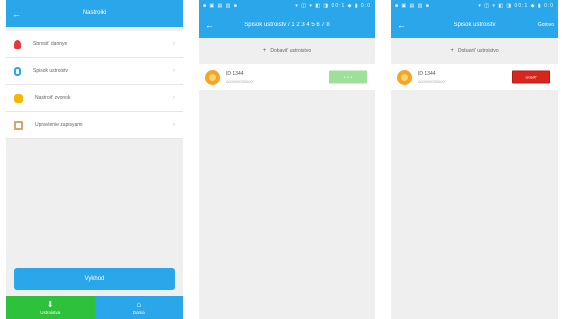  What do you see at coordinates (94, 125) in the screenshot?
I see `menu-item-records: Upravlenie zapisyami ›` at bounding box center [94, 125].